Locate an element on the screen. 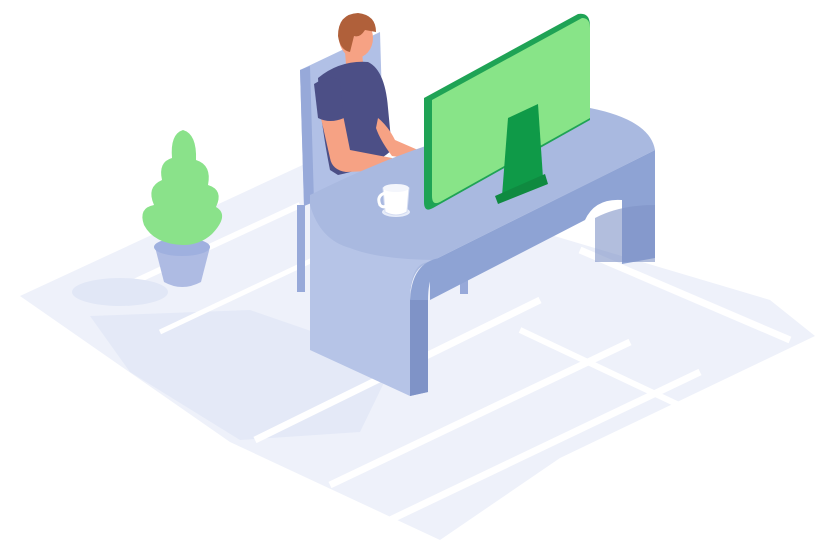 This screenshot has width=835, height=551. cup-body is located at coordinates (396, 201).